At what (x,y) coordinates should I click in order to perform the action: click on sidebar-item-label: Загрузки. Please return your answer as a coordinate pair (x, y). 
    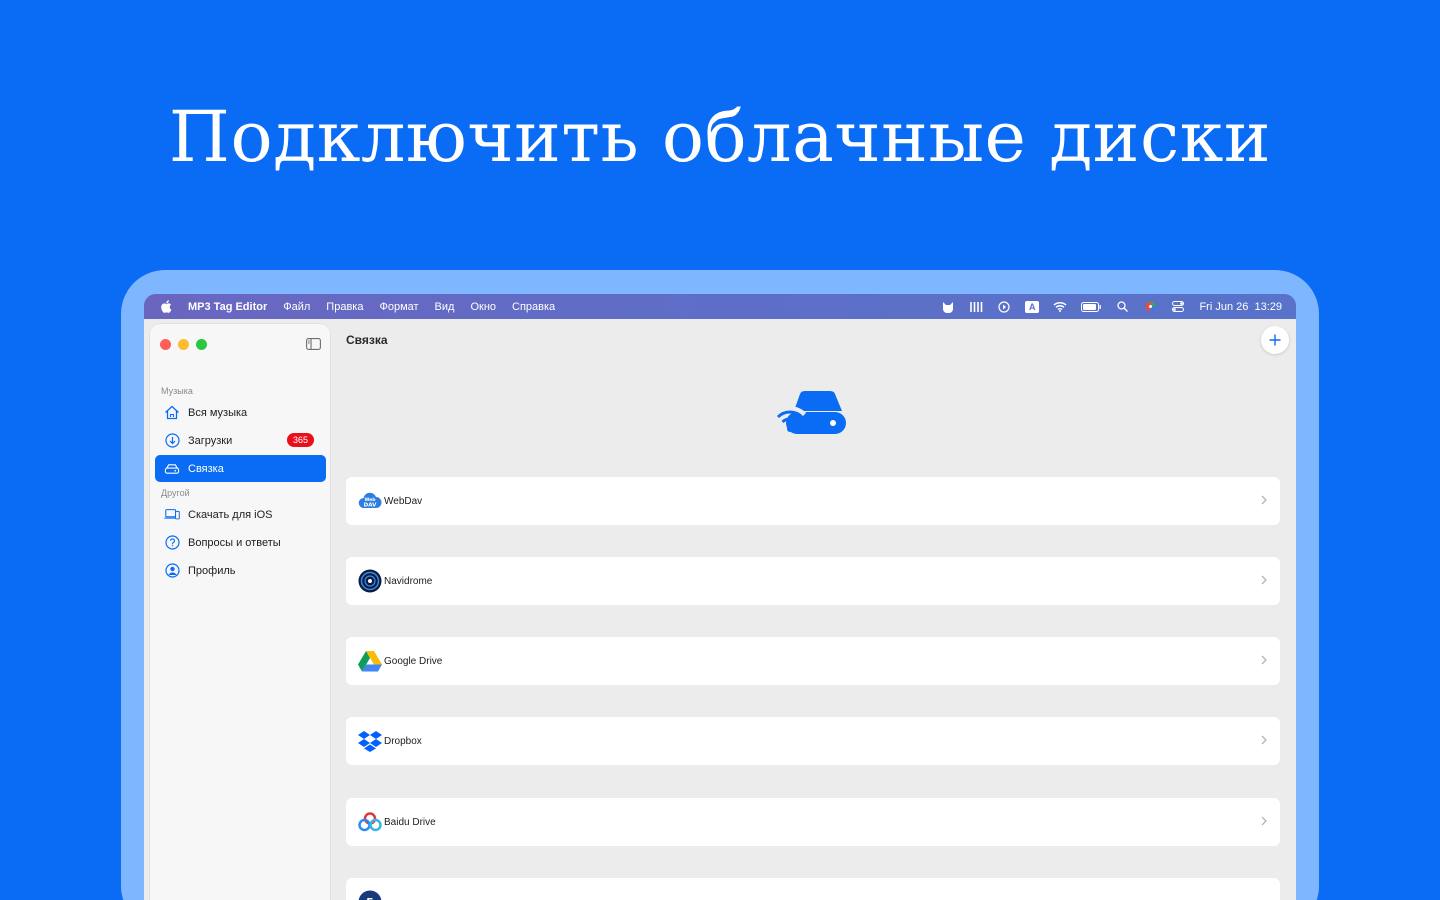
    Looking at the image, I should click on (210, 440).